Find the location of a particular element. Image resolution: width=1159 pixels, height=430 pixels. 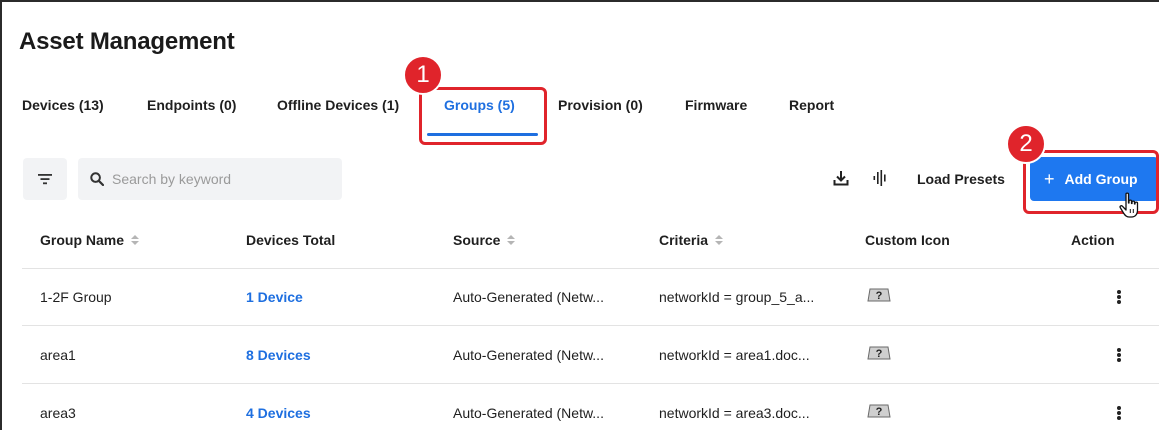

callout-badge-2: 2 is located at coordinates (1026, 144).